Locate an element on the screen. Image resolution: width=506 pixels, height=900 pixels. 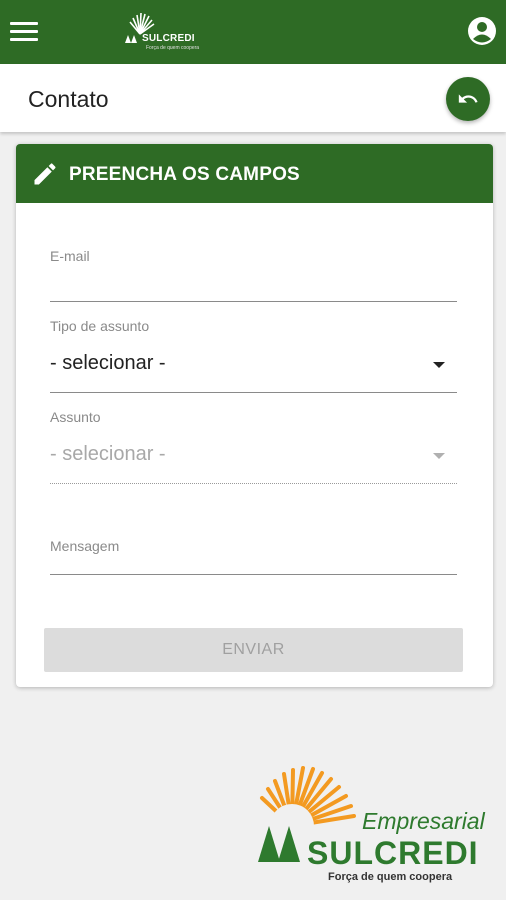
email-field: E-mail is located at coordinates (253, 274).